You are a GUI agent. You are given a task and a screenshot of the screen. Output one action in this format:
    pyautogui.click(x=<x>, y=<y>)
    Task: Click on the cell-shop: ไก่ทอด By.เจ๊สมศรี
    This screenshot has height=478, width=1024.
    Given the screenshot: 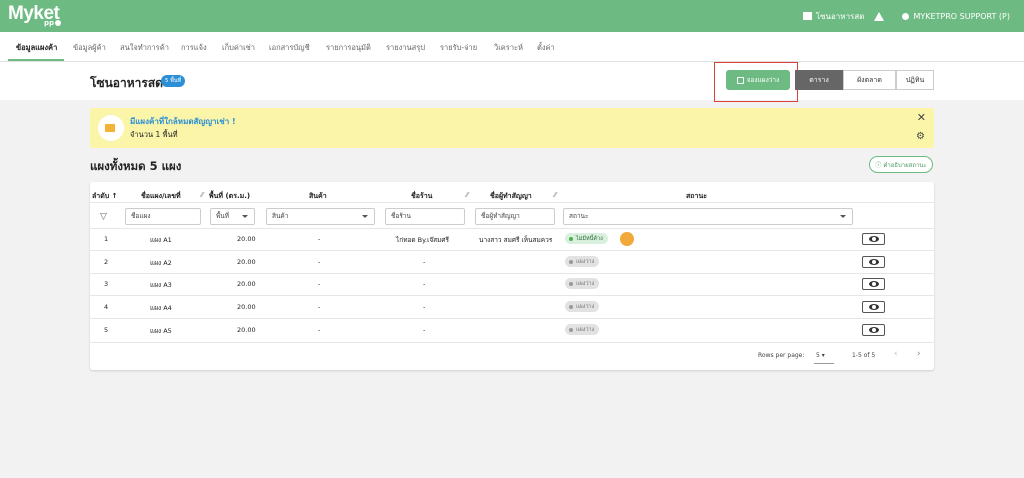 What is the action you would take?
    pyautogui.click(x=423, y=240)
    